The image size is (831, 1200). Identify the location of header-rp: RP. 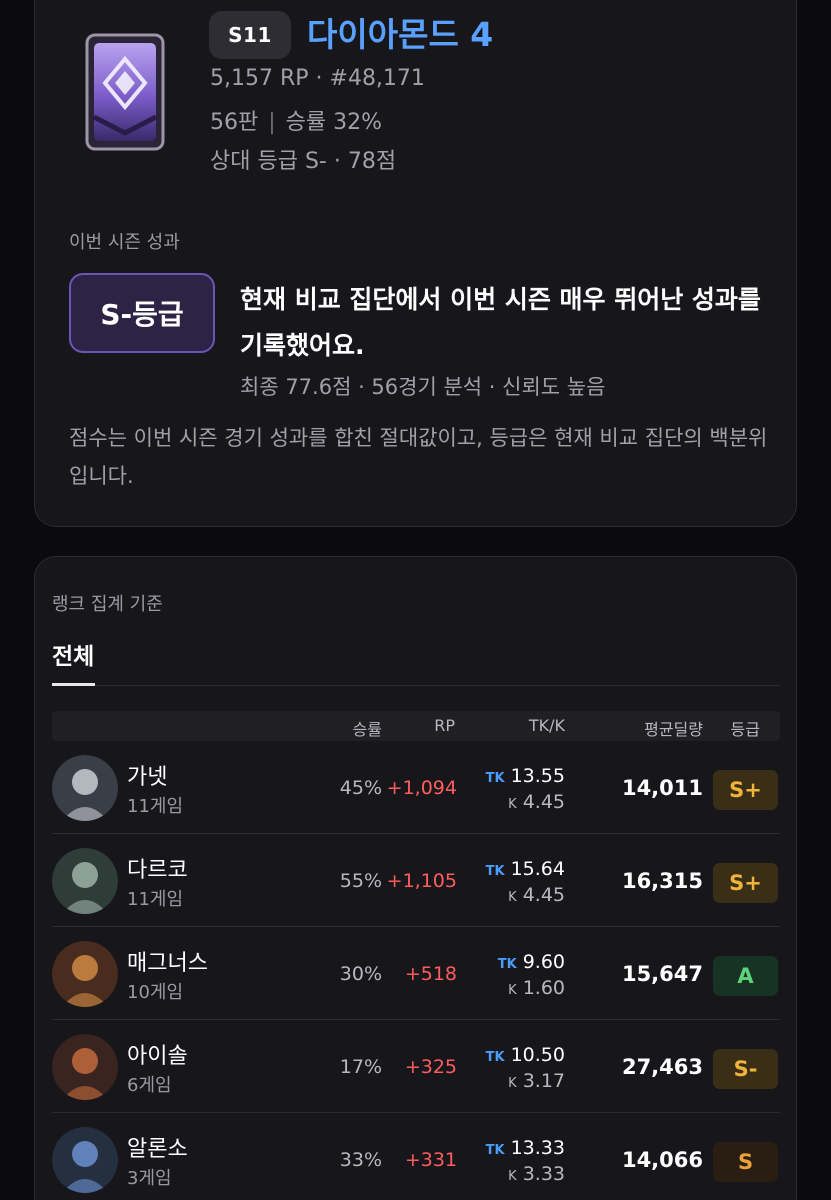
(444, 725).